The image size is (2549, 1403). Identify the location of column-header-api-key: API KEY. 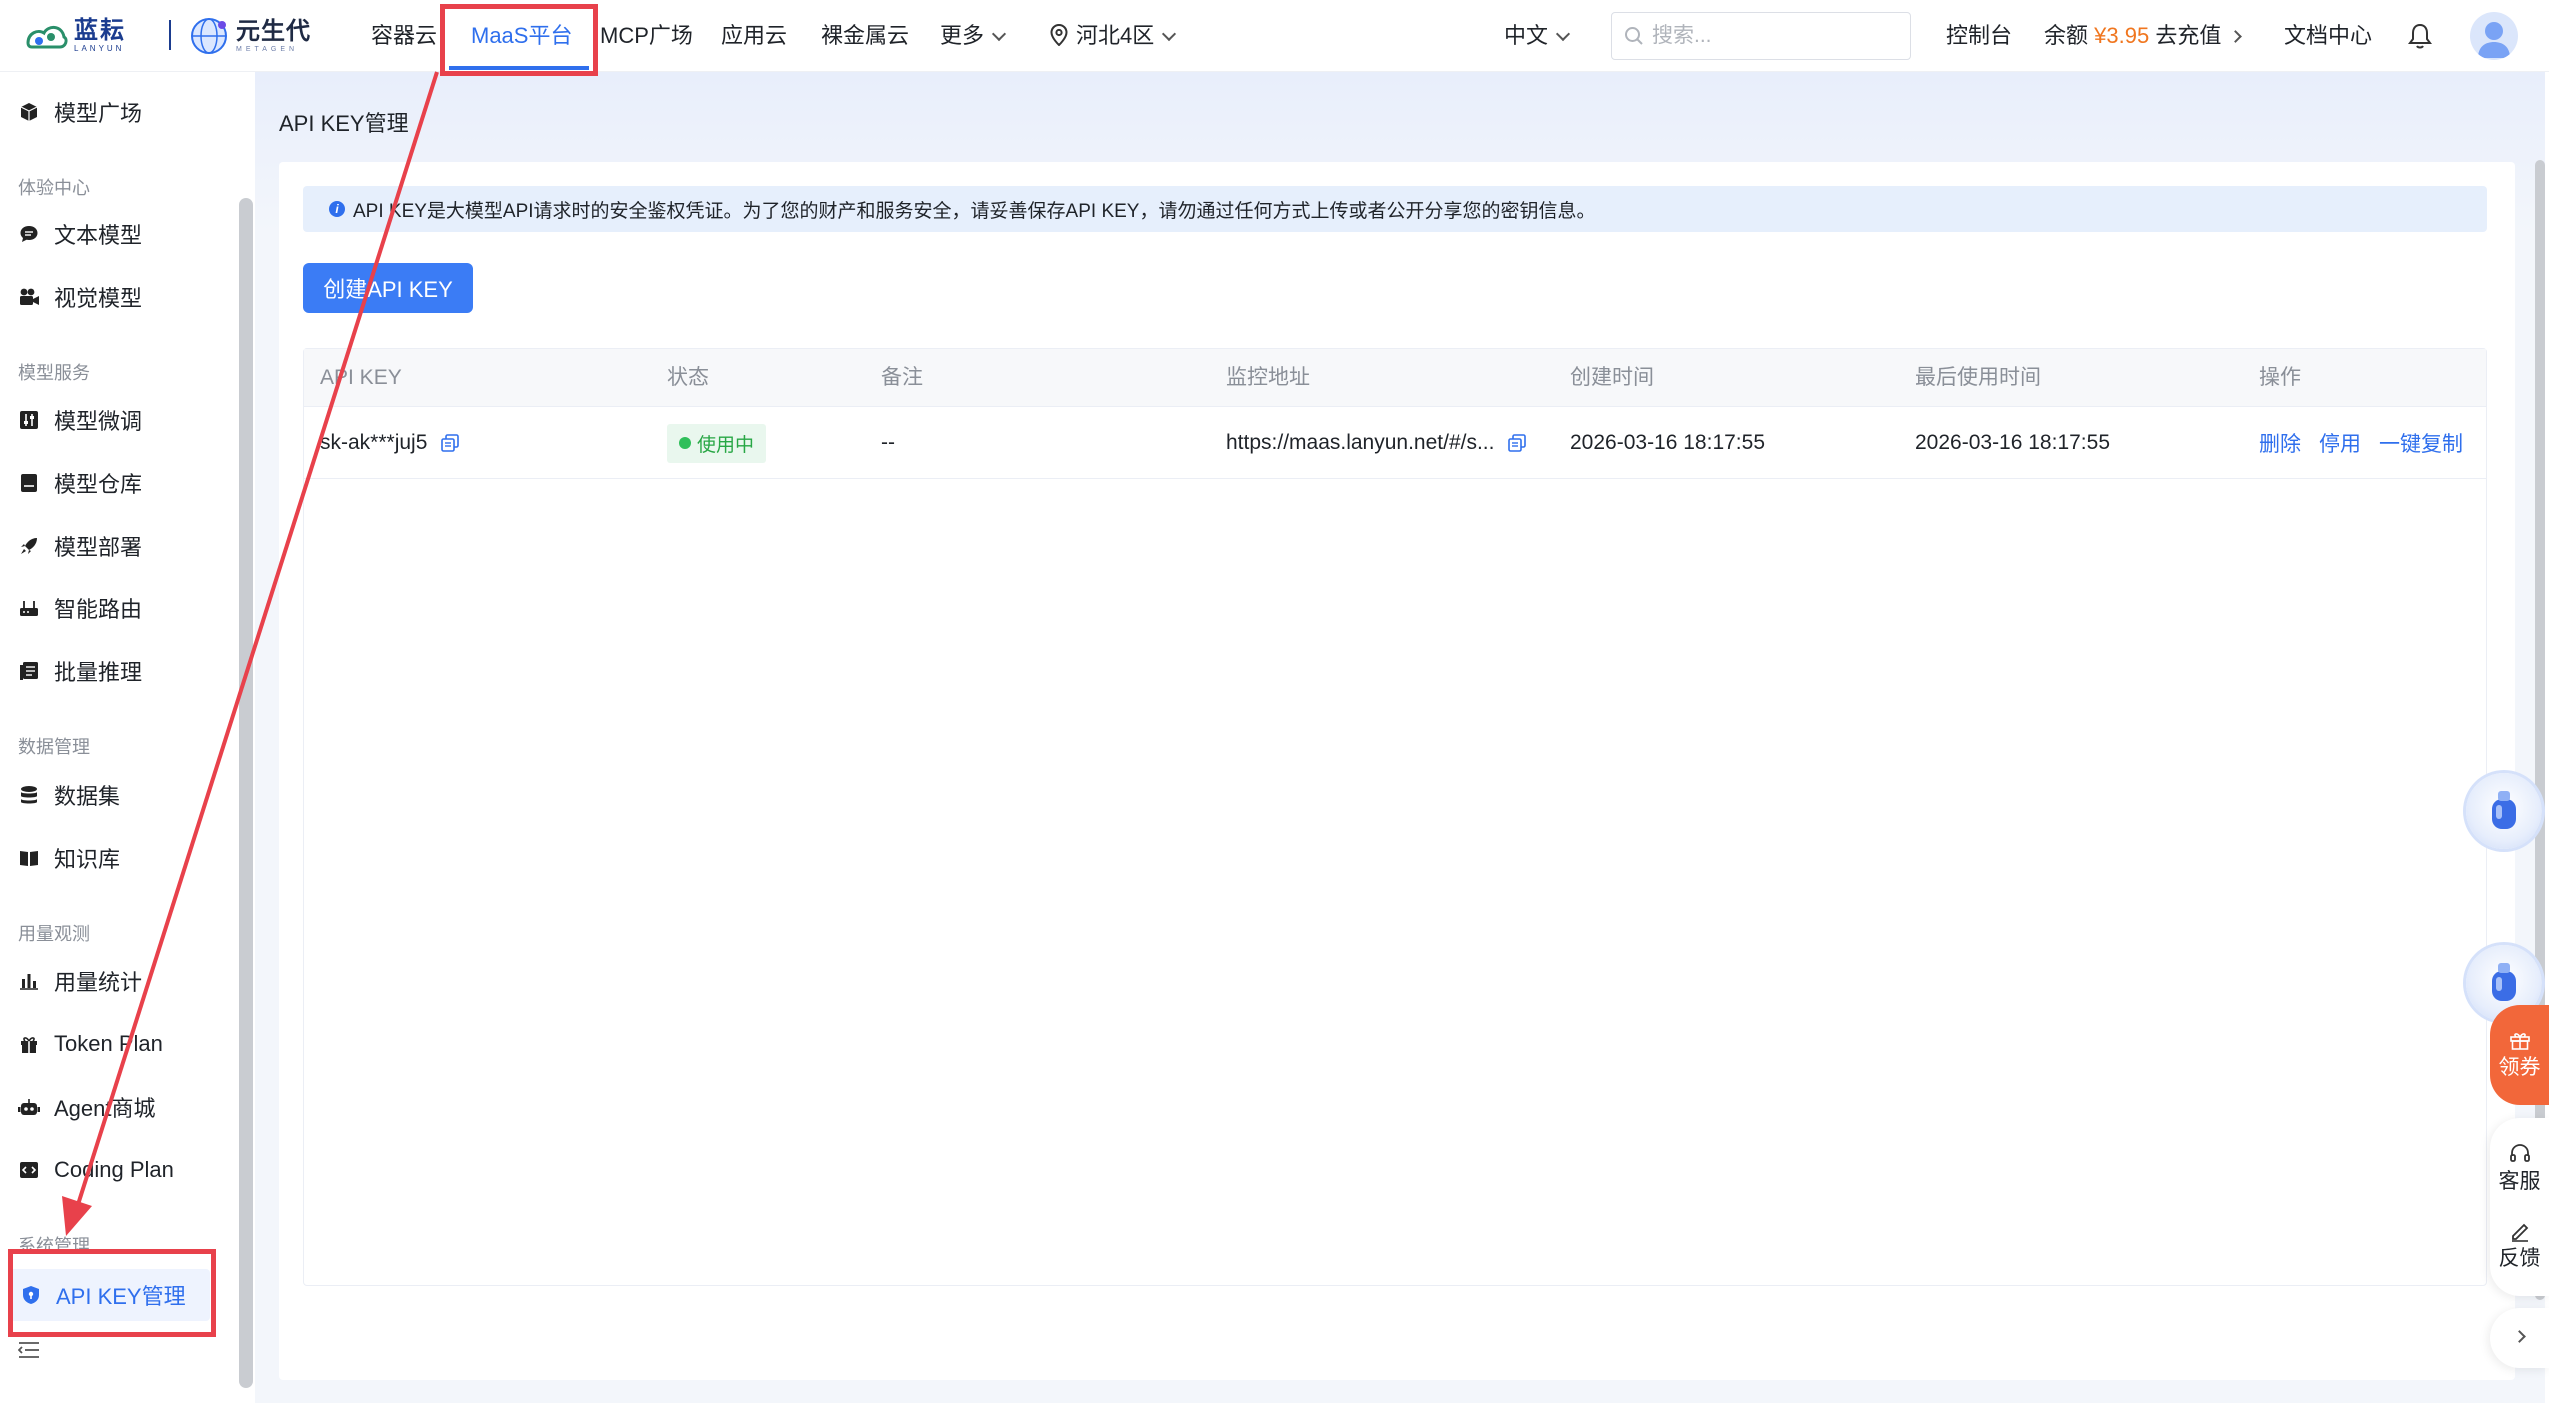
(361, 377).